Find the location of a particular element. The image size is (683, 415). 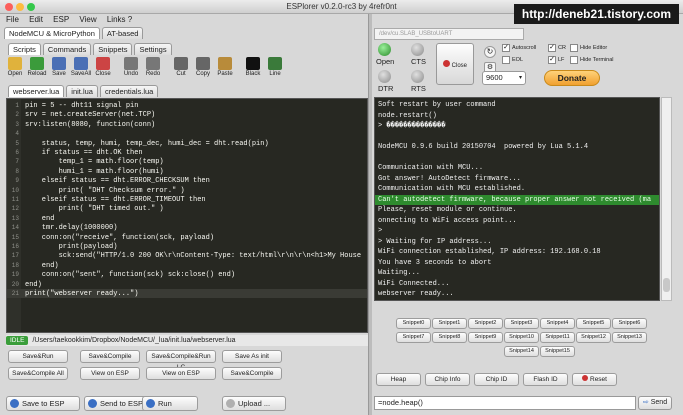

action-button-0-1: Save&Compile is located at coordinates (110, 356).